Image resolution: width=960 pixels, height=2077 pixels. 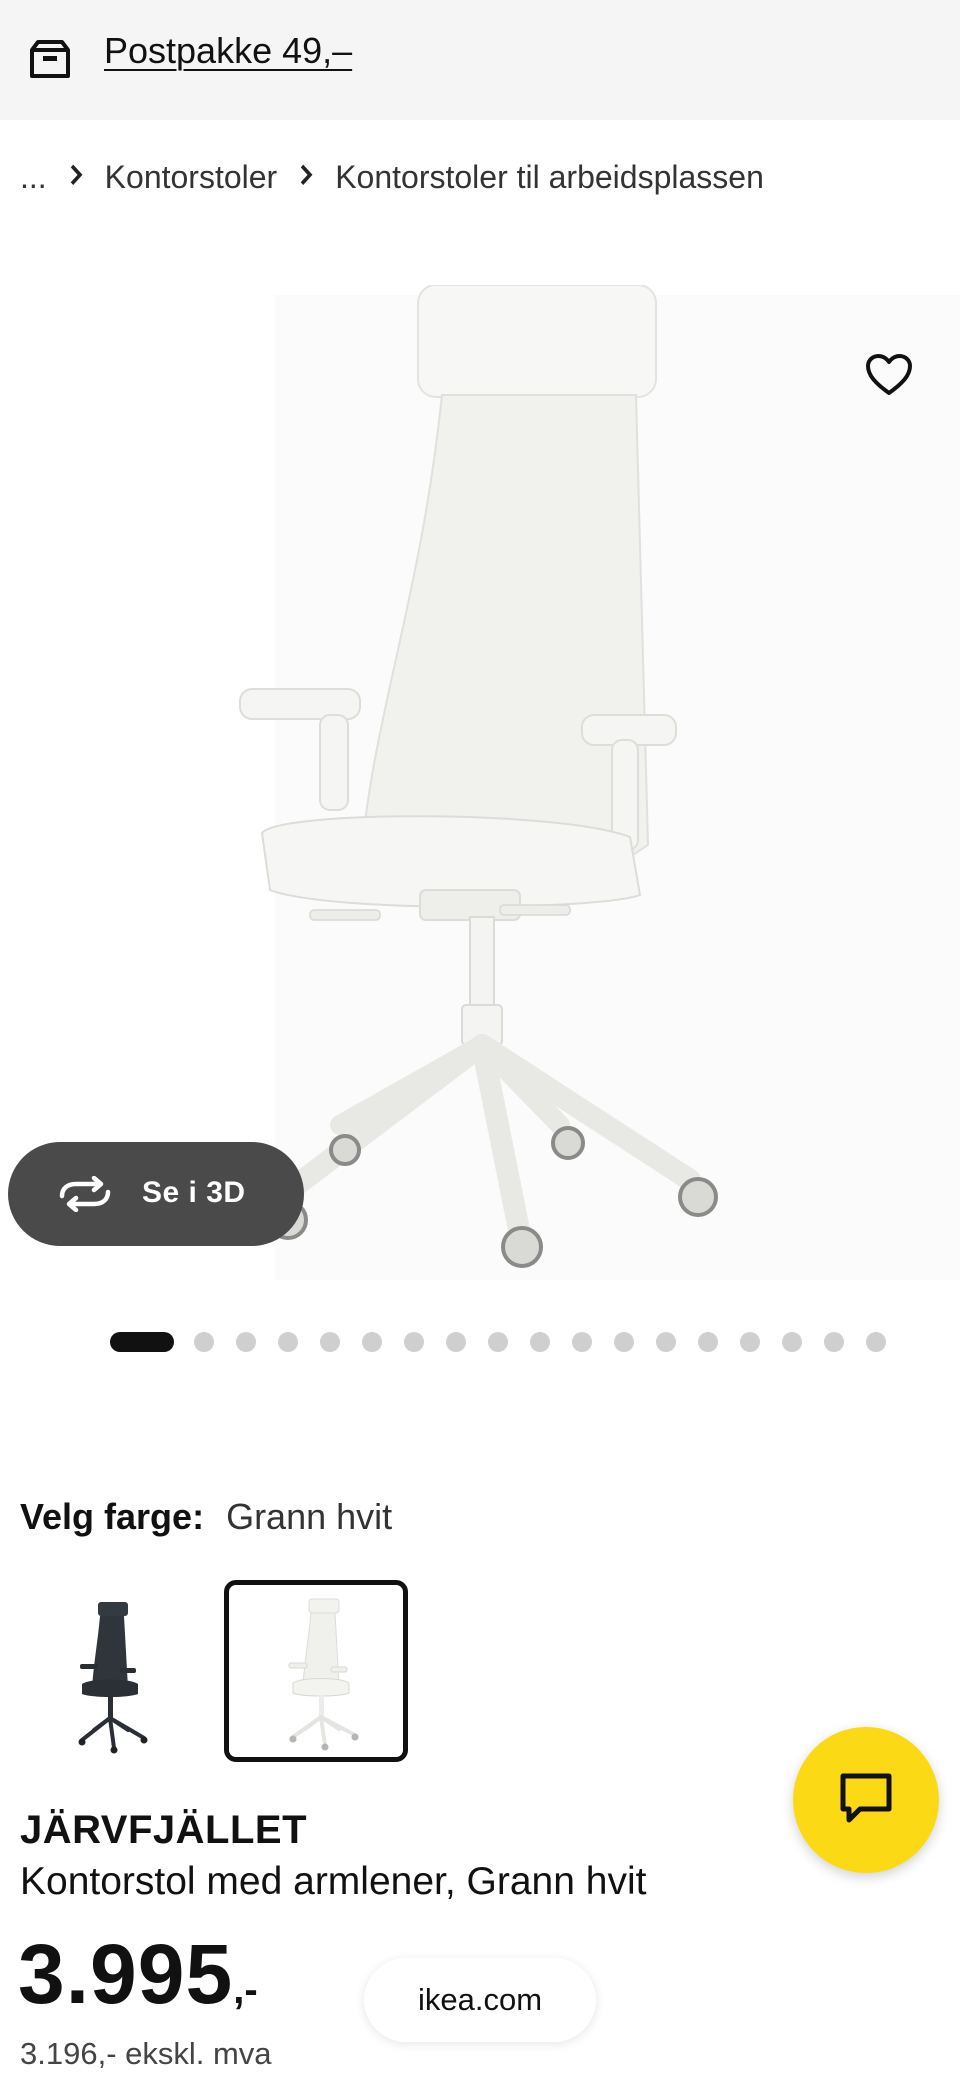 I want to click on browser-url-pill: ikea.com, so click(x=480, y=2000).